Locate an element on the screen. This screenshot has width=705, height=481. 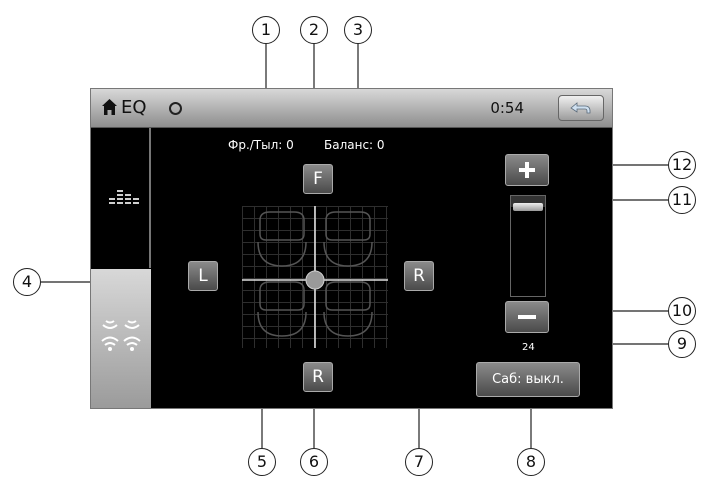
subwoofer-level-up-button is located at coordinates (527, 170).